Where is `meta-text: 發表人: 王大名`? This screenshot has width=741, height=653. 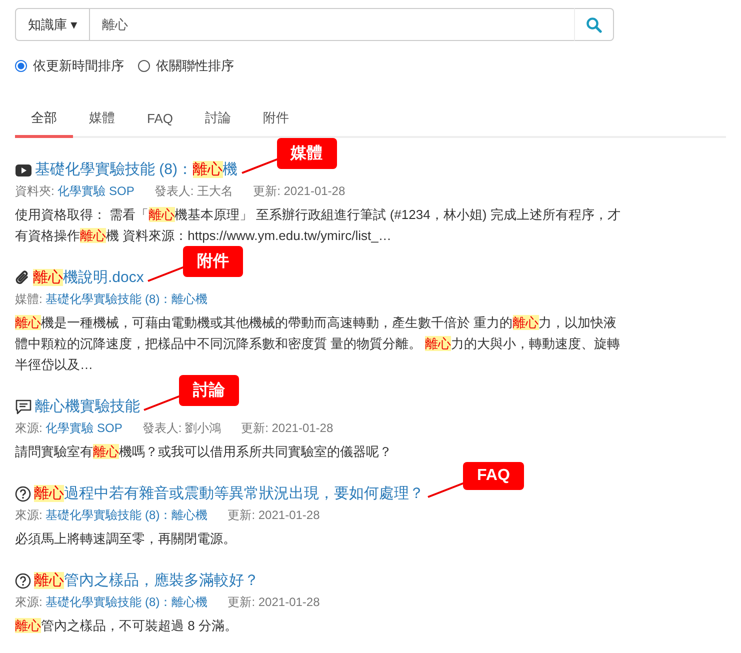 meta-text: 發表人: 王大名 is located at coordinates (194, 191).